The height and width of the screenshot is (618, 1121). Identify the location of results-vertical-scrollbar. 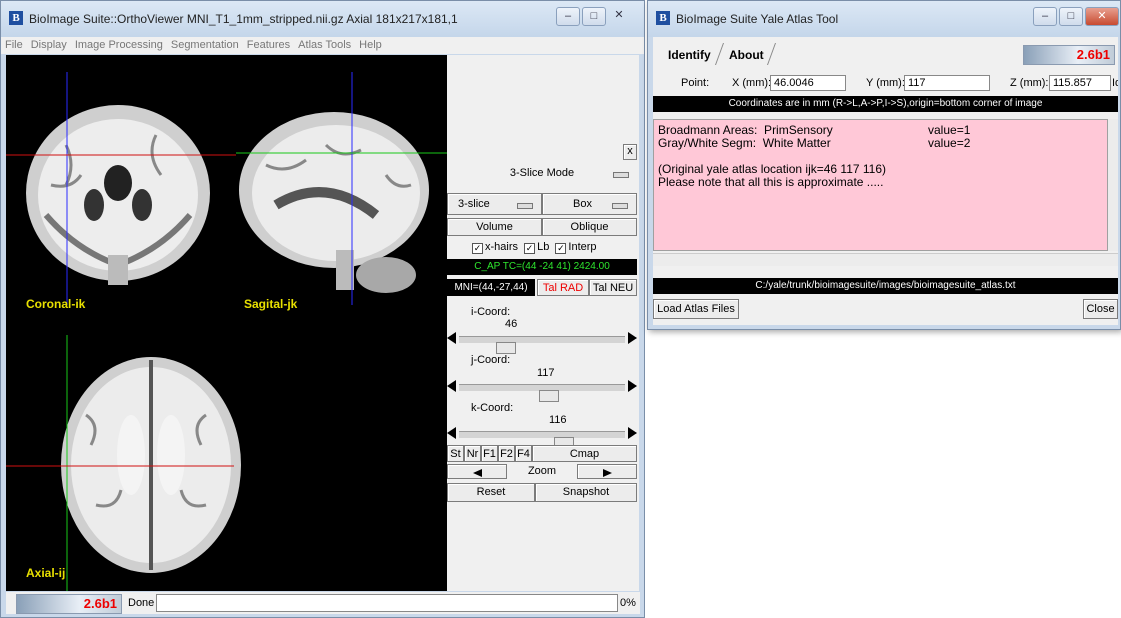
(1113, 185).